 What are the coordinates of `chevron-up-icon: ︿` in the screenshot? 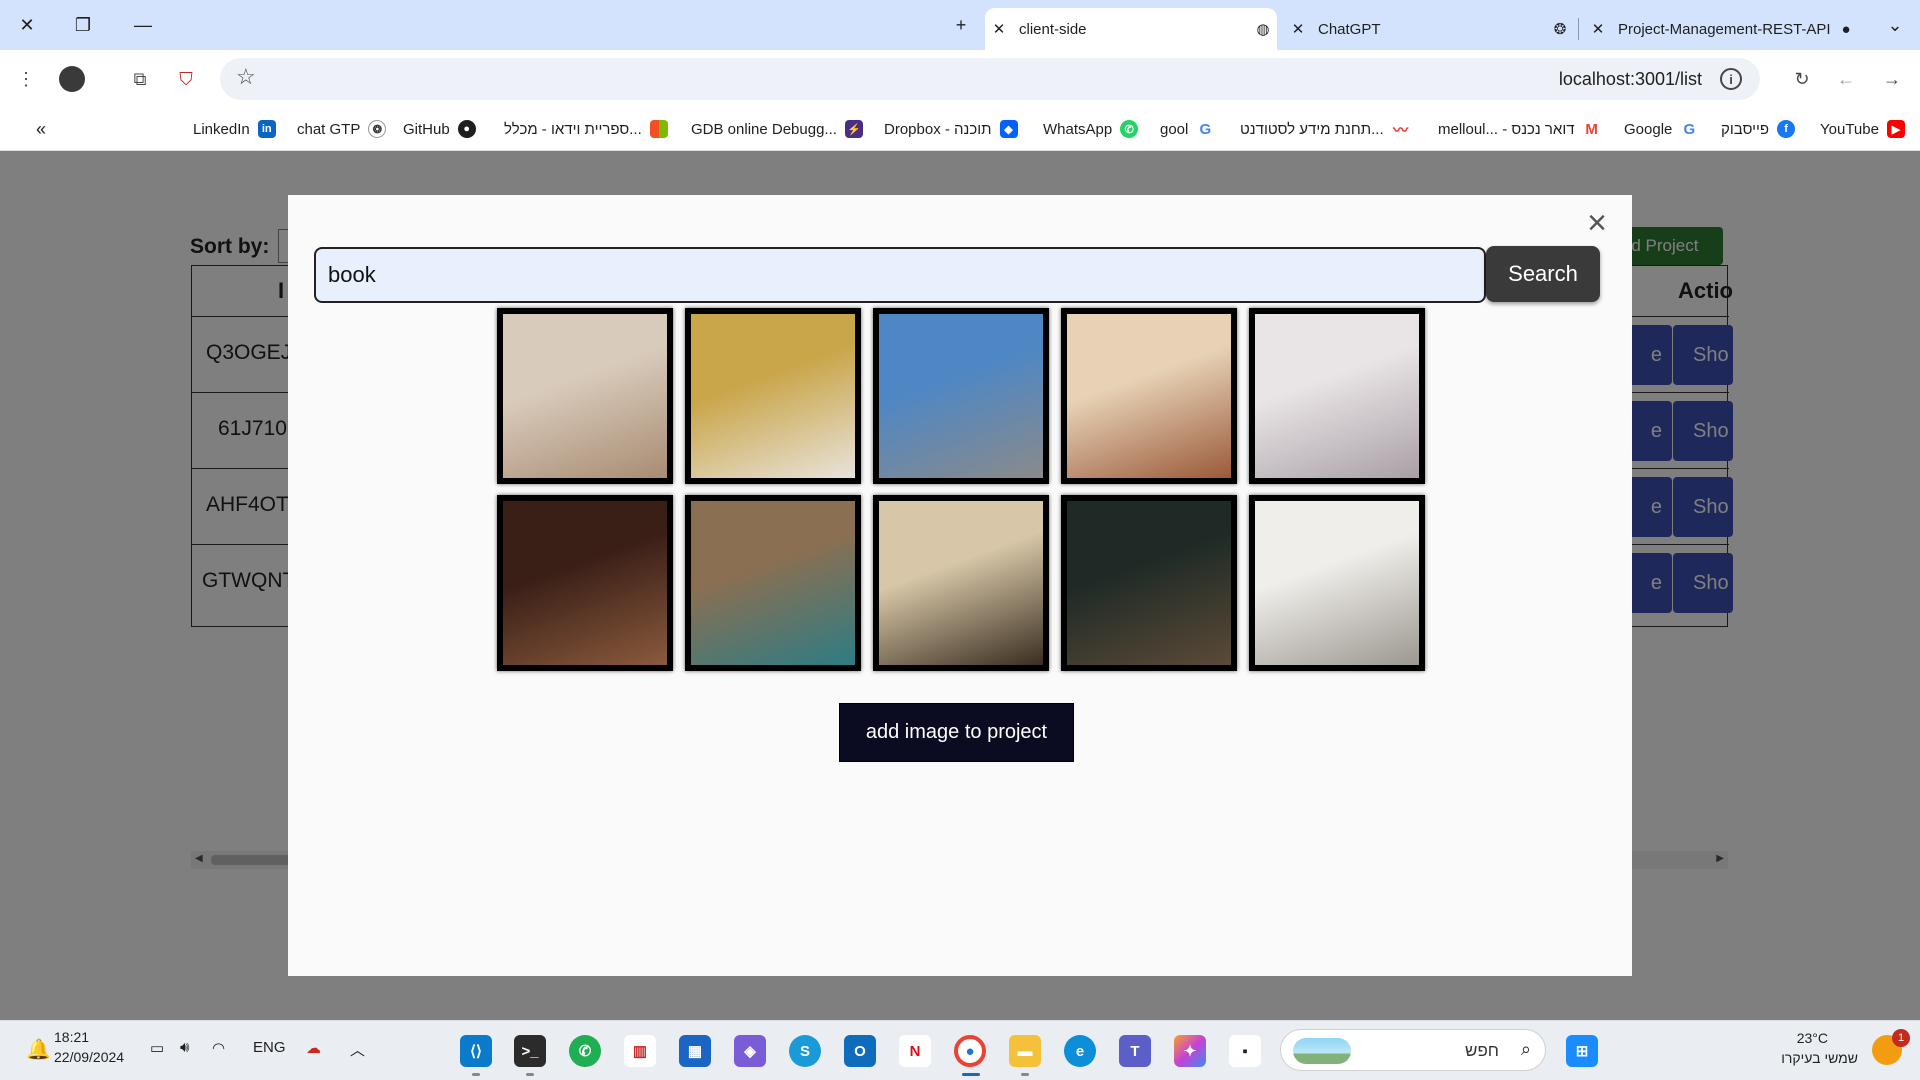 It's located at (357, 1049).